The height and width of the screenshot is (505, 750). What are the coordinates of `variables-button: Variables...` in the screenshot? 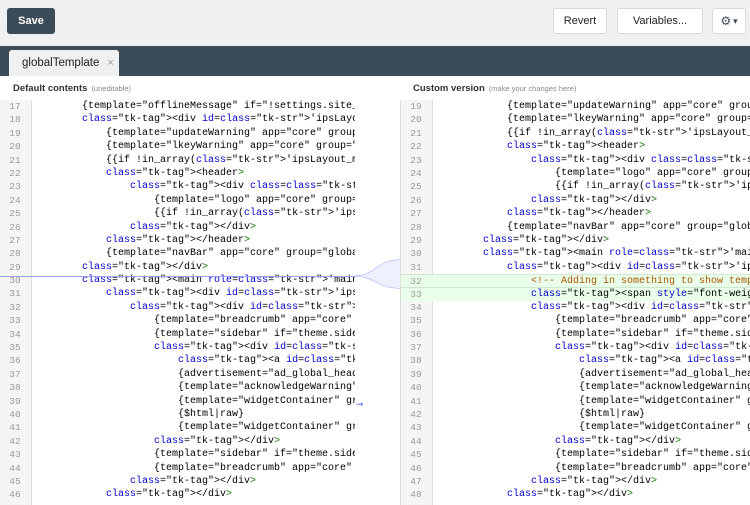 It's located at (660, 21).